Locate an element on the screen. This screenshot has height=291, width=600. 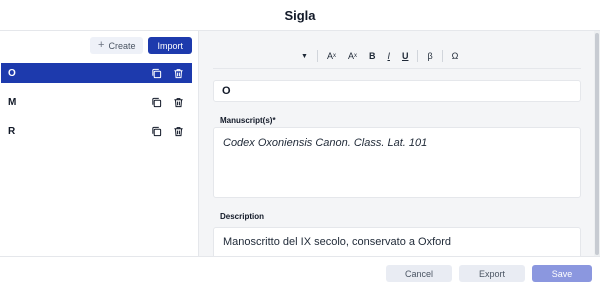
scrollbar is located at coordinates (597, 143).